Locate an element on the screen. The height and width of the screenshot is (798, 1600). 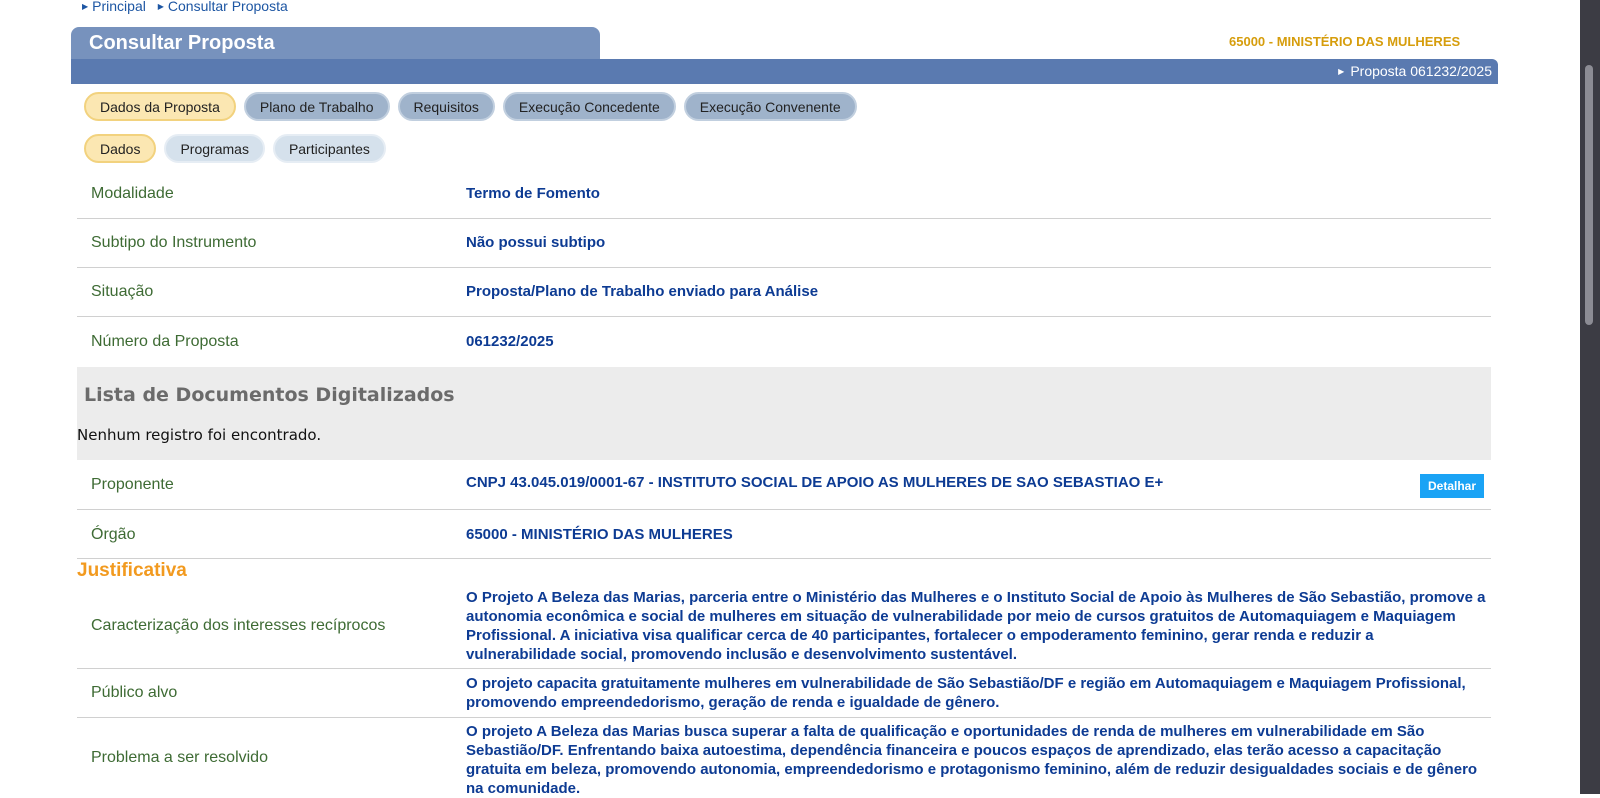
tab-plano-de-trabalho: Plano de Trabalho is located at coordinates (316, 106).